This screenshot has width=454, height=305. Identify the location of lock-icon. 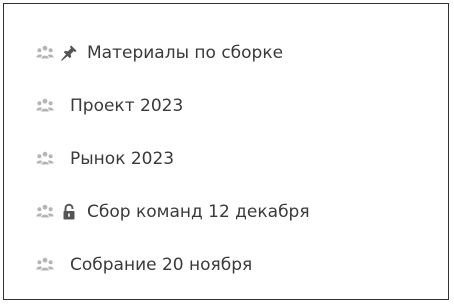
(69, 211).